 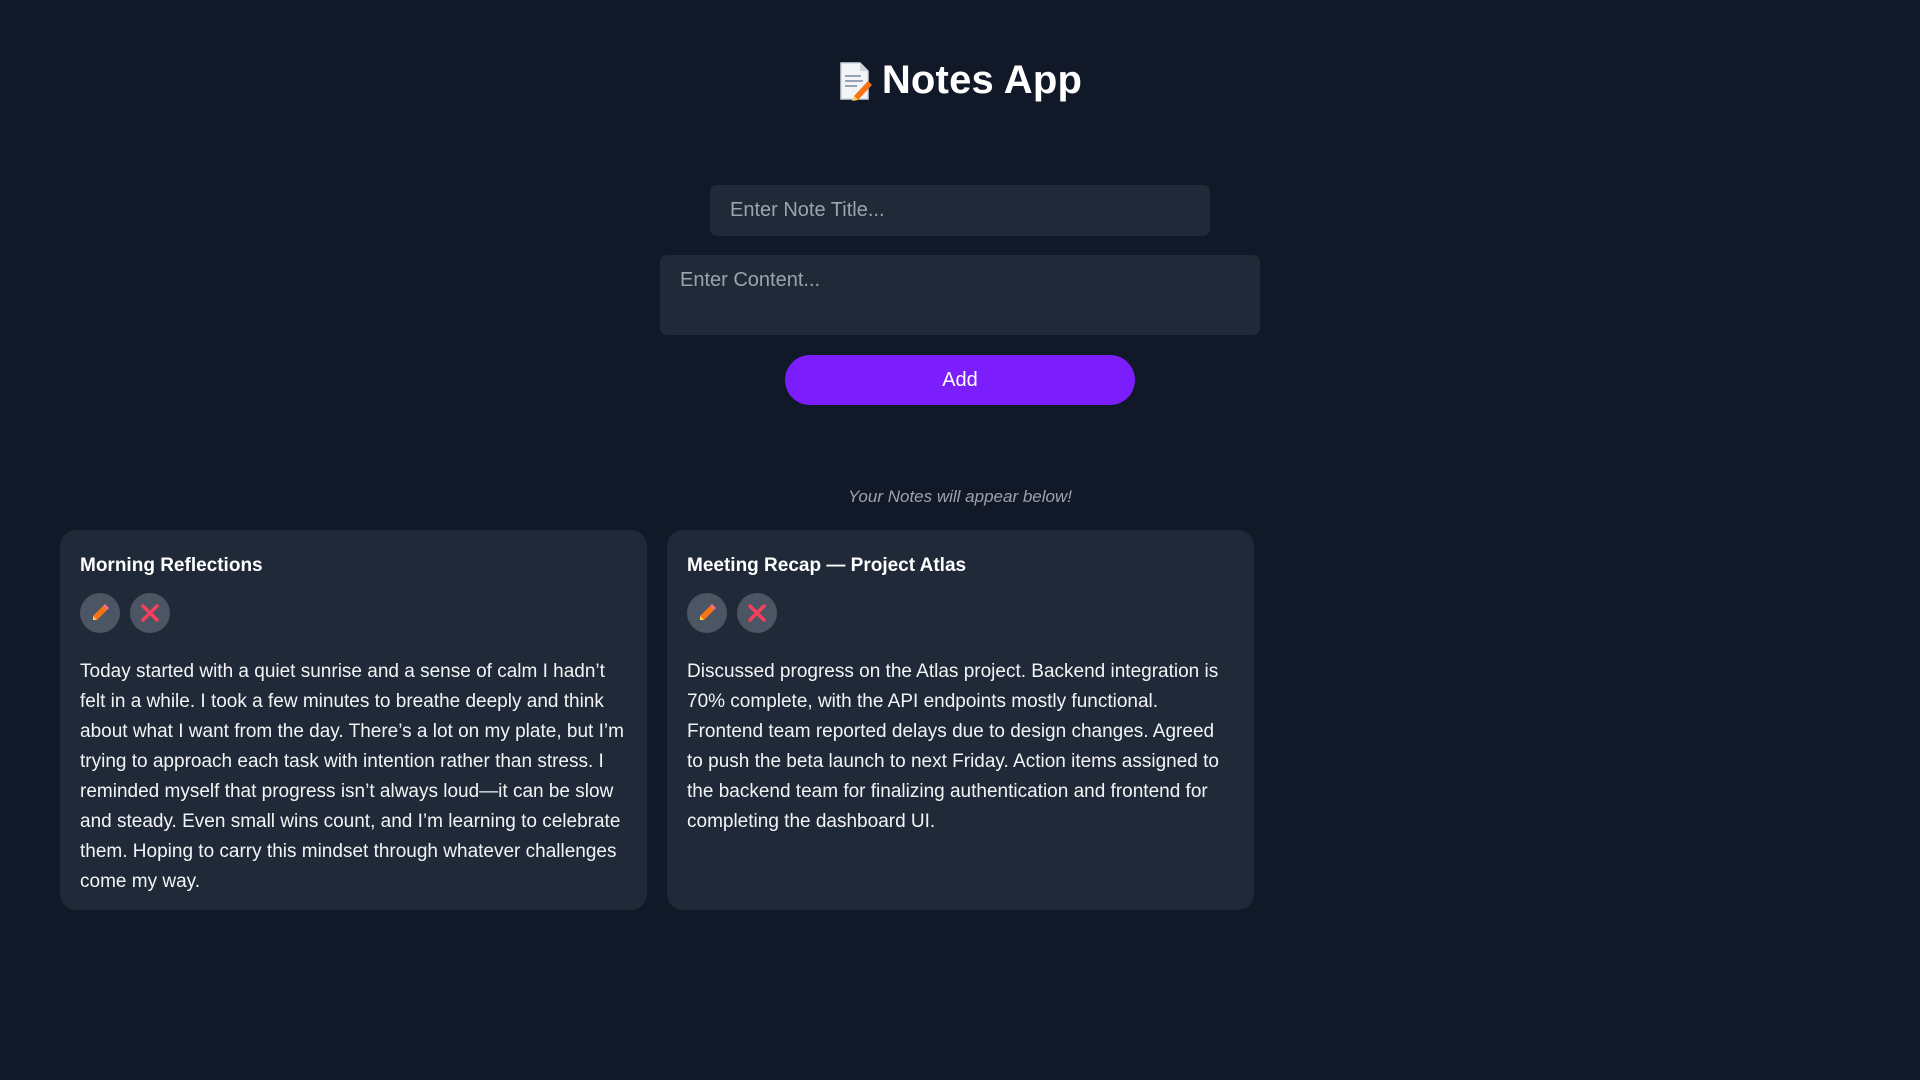 What do you see at coordinates (171, 565) in the screenshot?
I see `note-title: Morning Reflections` at bounding box center [171, 565].